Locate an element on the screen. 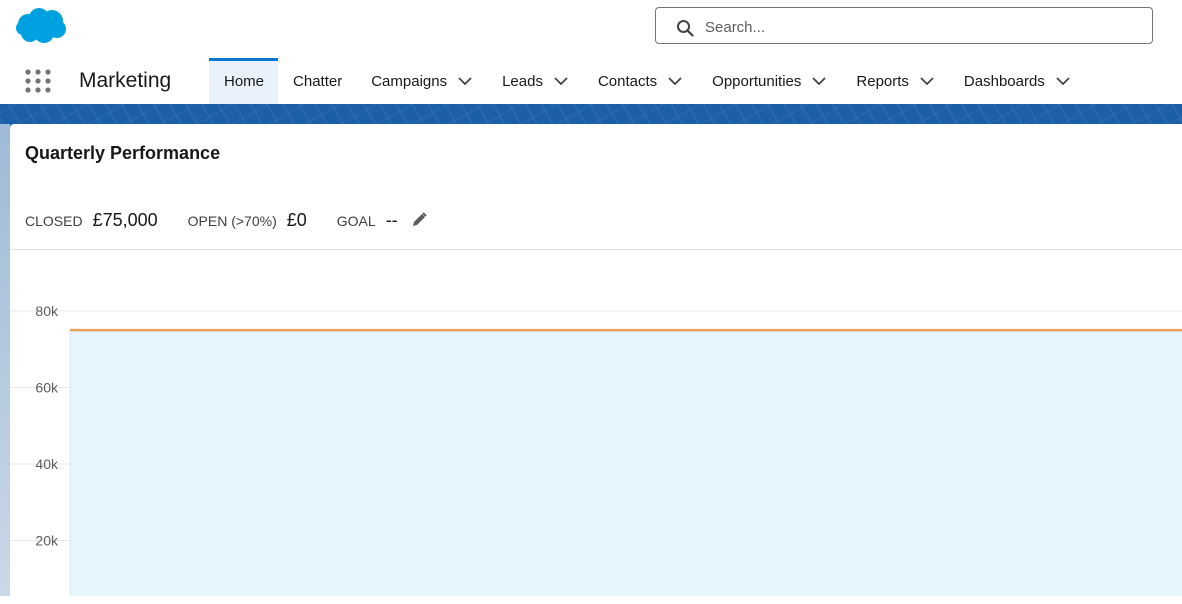  nav-item-label: Chatter is located at coordinates (318, 81).